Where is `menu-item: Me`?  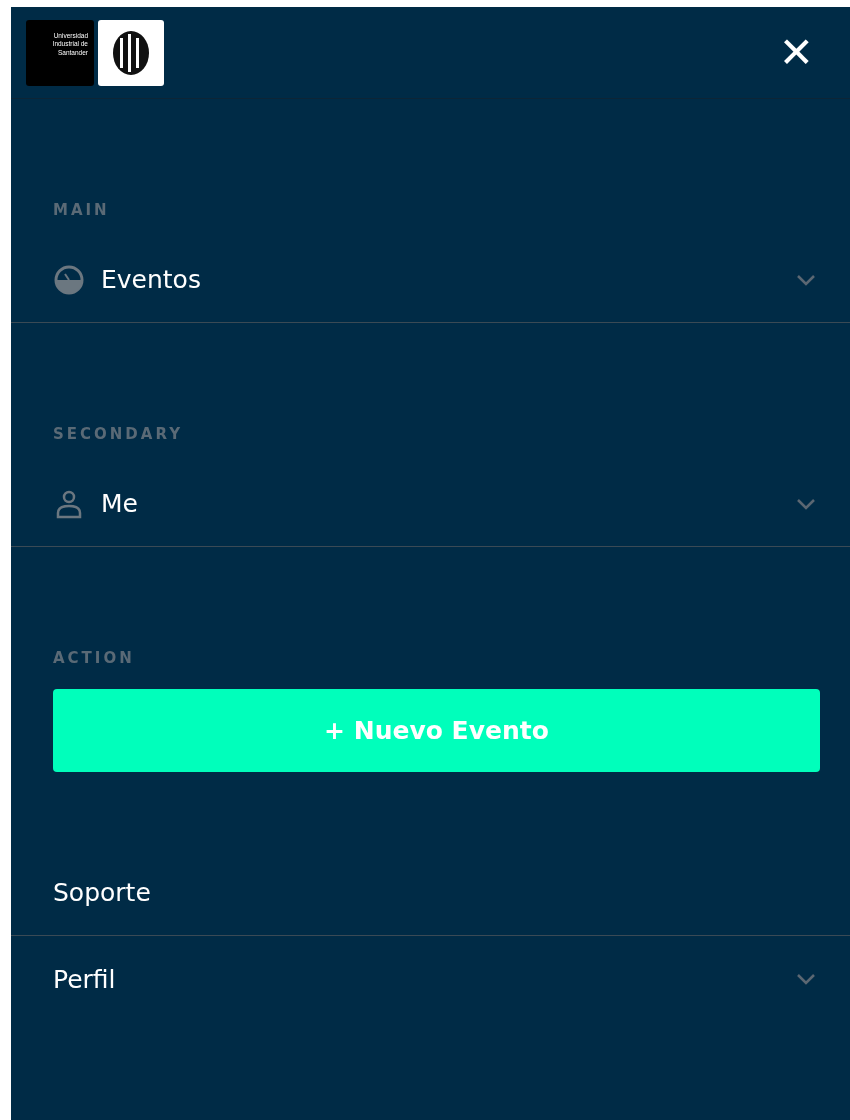 menu-item: Me is located at coordinates (430, 504).